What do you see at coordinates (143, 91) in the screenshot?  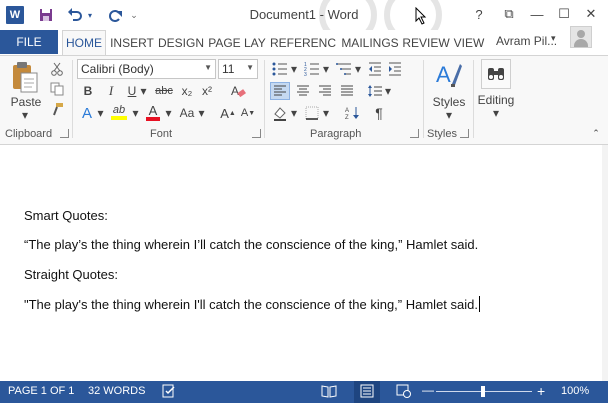 I see `underline-dropdown-icon: ▾` at bounding box center [143, 91].